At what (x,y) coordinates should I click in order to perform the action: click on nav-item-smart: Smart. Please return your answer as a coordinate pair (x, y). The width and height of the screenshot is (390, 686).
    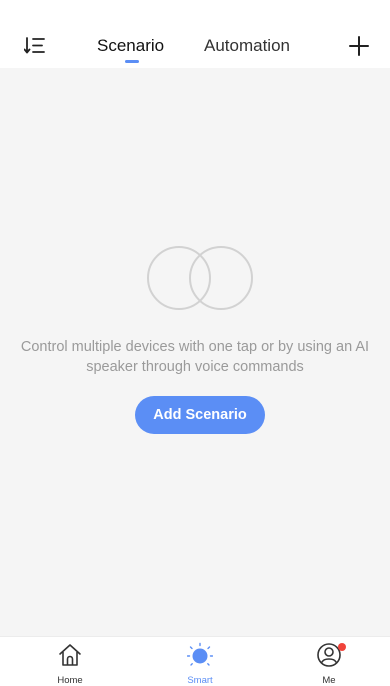
    Looking at the image, I should click on (200, 661).